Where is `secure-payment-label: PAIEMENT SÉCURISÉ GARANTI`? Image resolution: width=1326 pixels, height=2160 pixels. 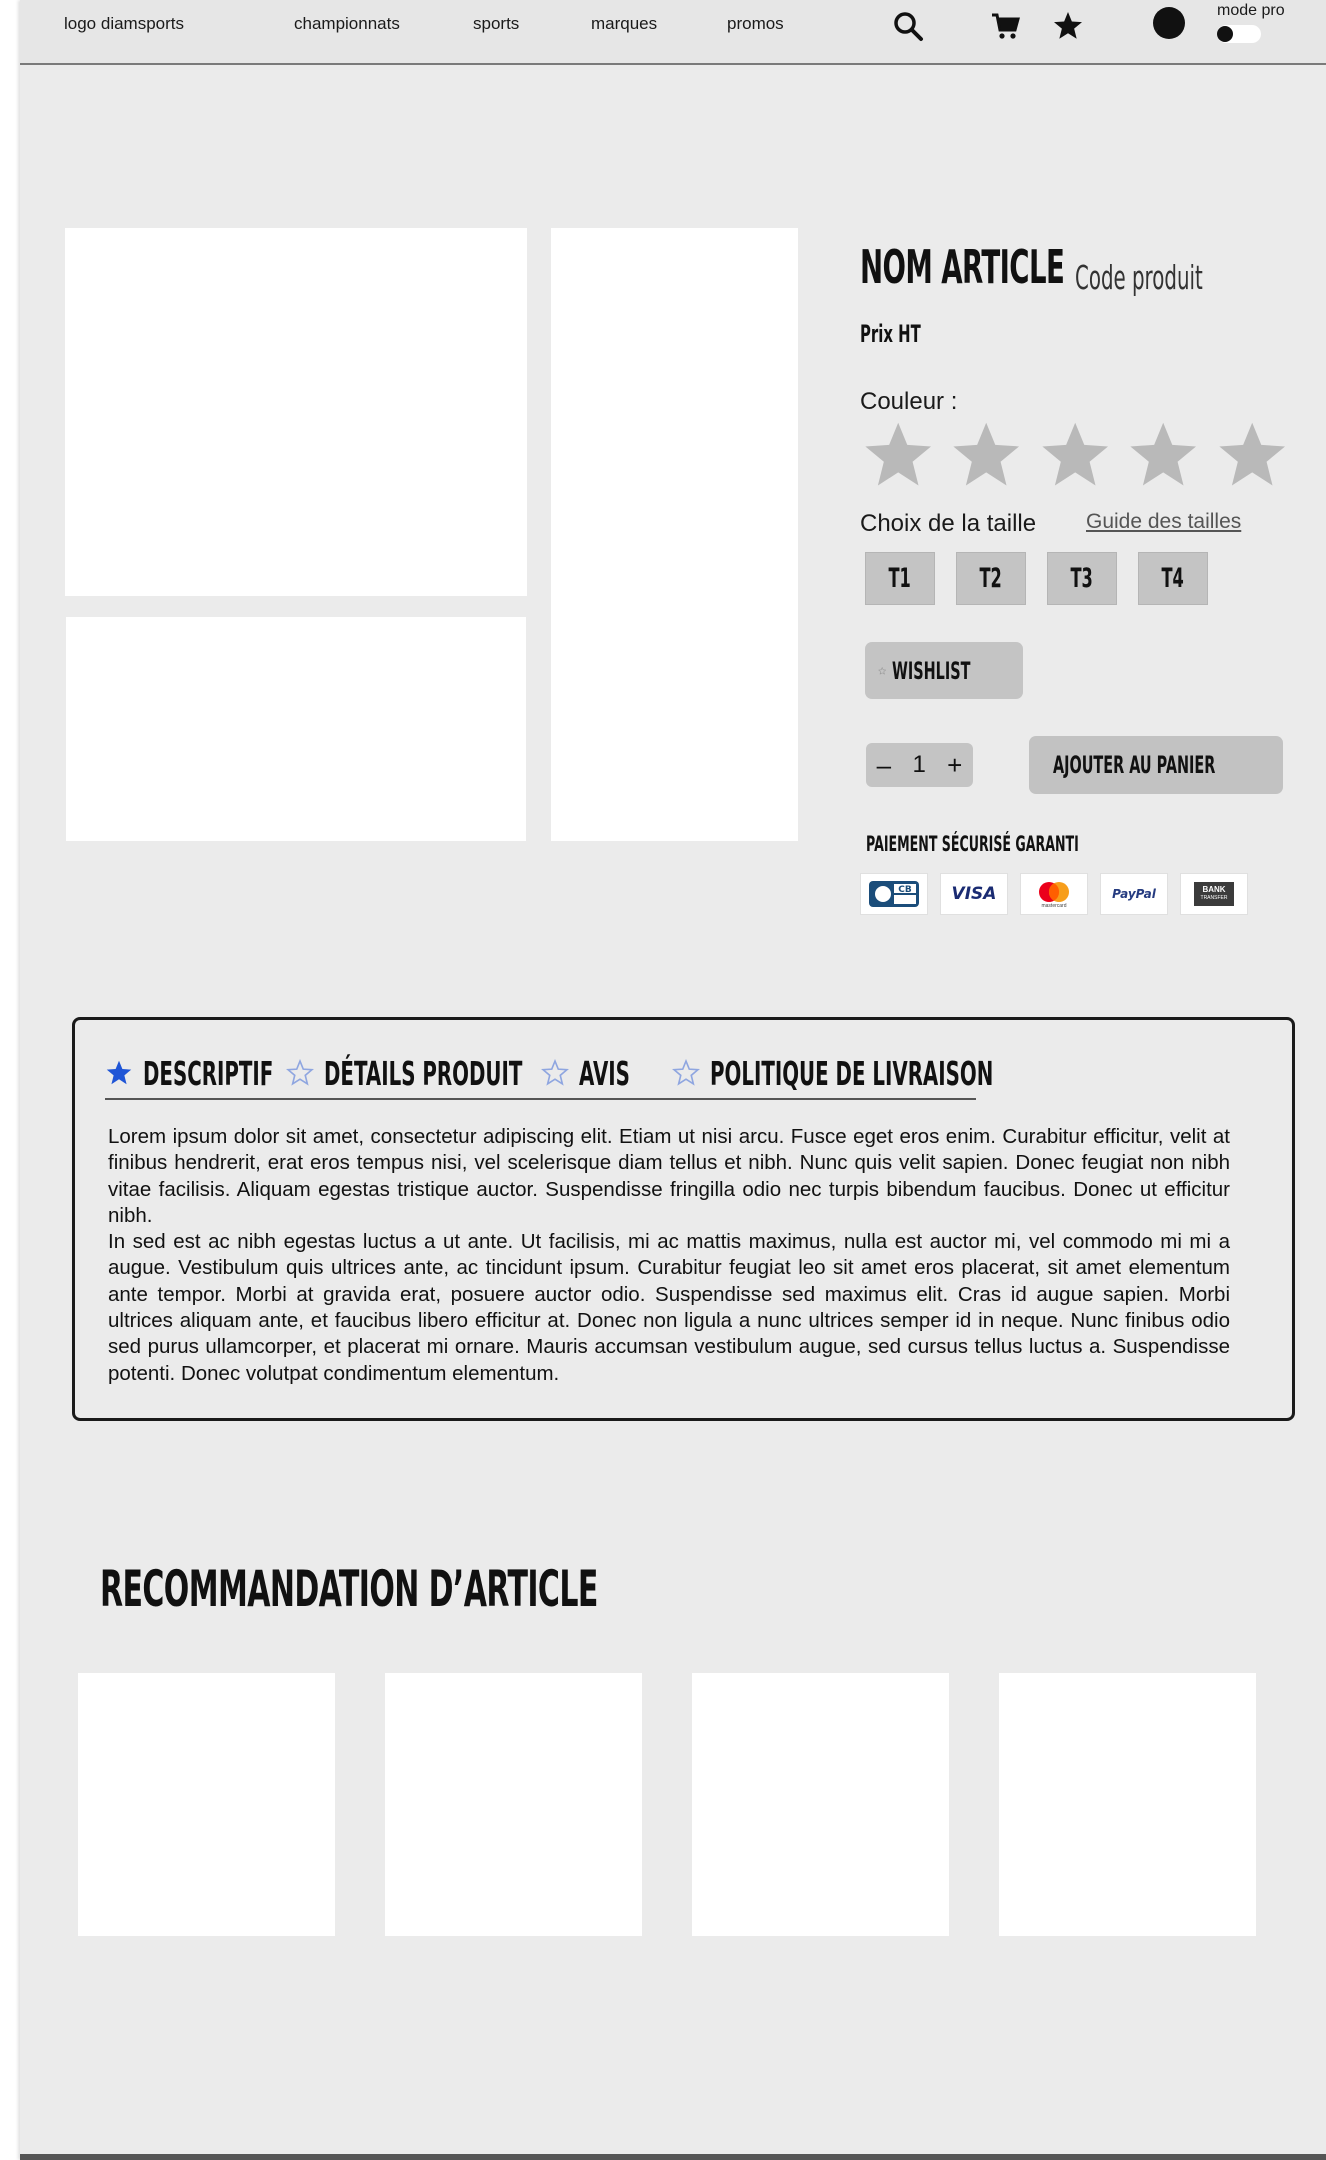 secure-payment-label: PAIEMENT SÉCURISÉ GARANTI is located at coordinates (972, 844).